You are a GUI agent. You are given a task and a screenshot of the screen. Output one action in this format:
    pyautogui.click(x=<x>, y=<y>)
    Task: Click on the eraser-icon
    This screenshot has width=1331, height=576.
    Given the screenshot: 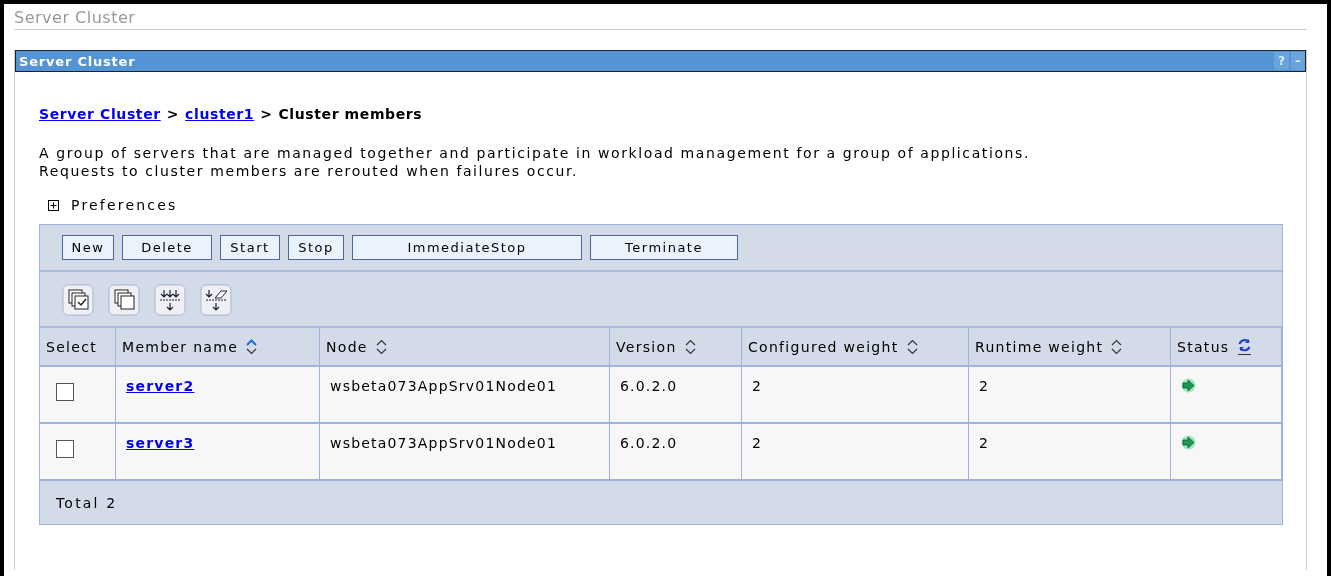 What is the action you would take?
    pyautogui.click(x=216, y=300)
    